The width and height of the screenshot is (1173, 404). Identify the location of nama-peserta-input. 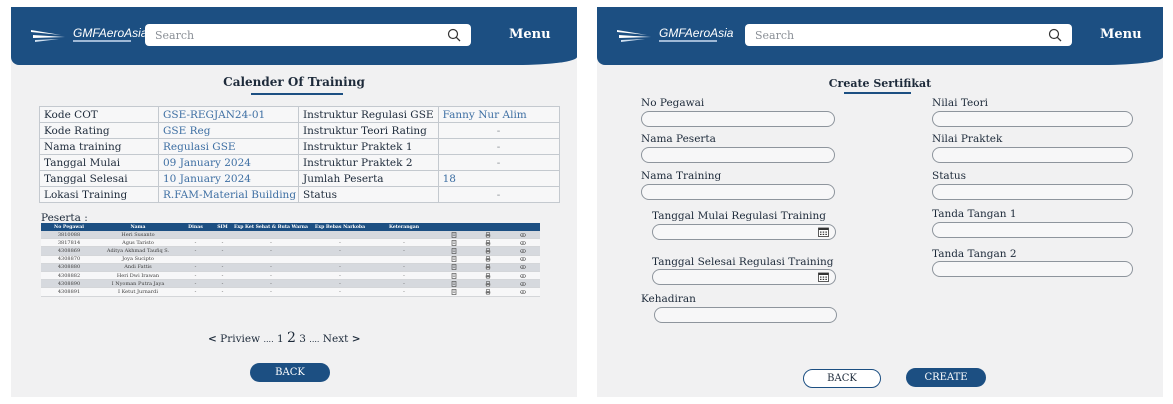
(738, 155).